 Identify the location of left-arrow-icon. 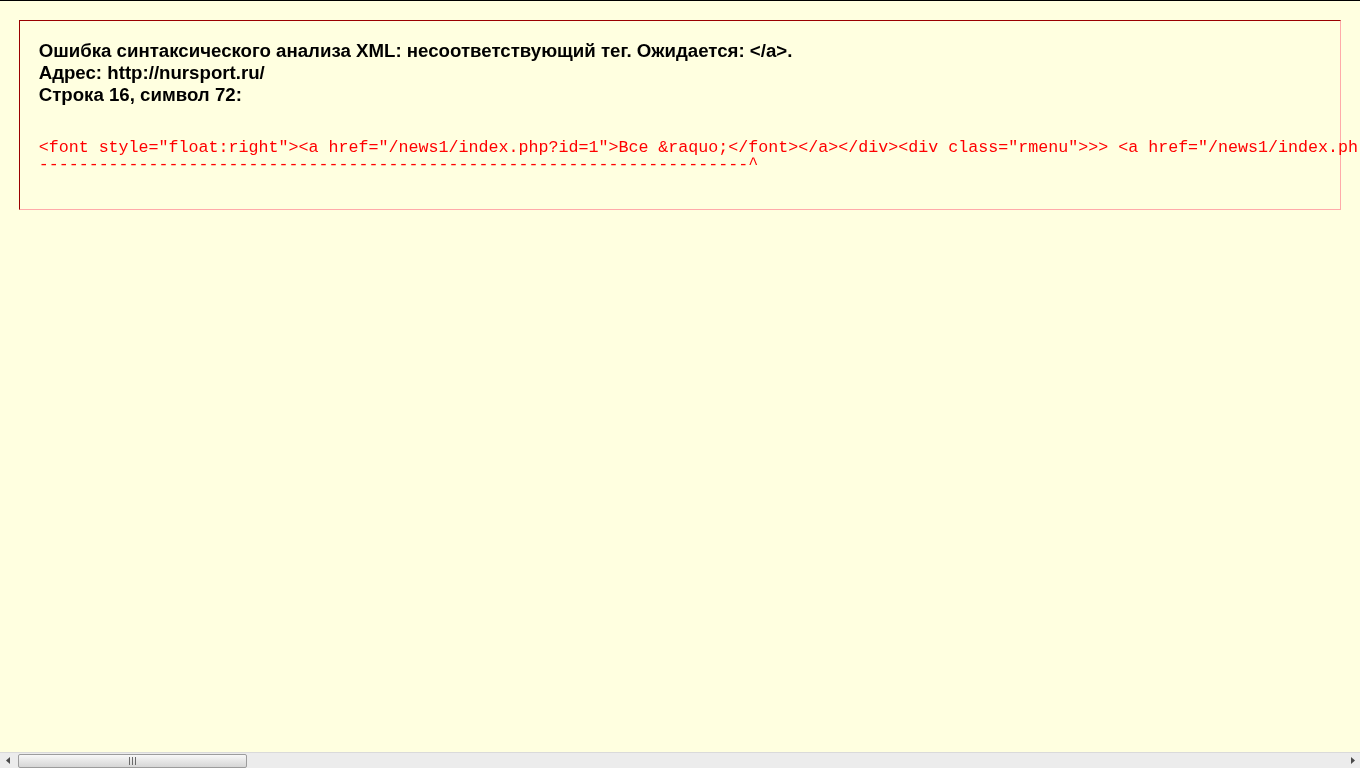
(8, 760).